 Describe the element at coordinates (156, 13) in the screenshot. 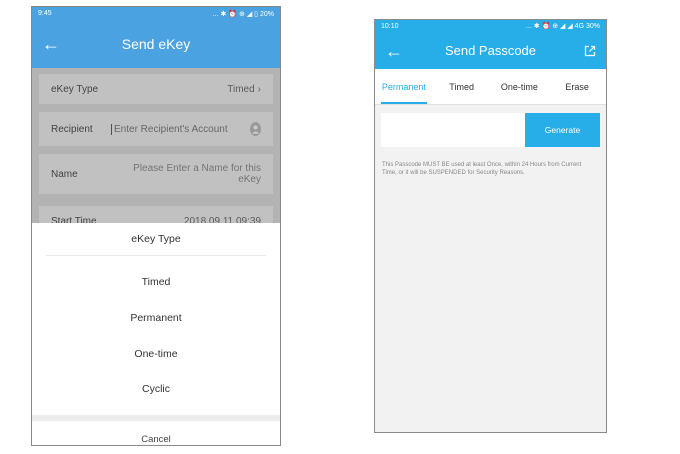

I see `status-bar: 9:45 ... ✱ ⏰ ⊕ ◢ ▯ 20%` at that location.